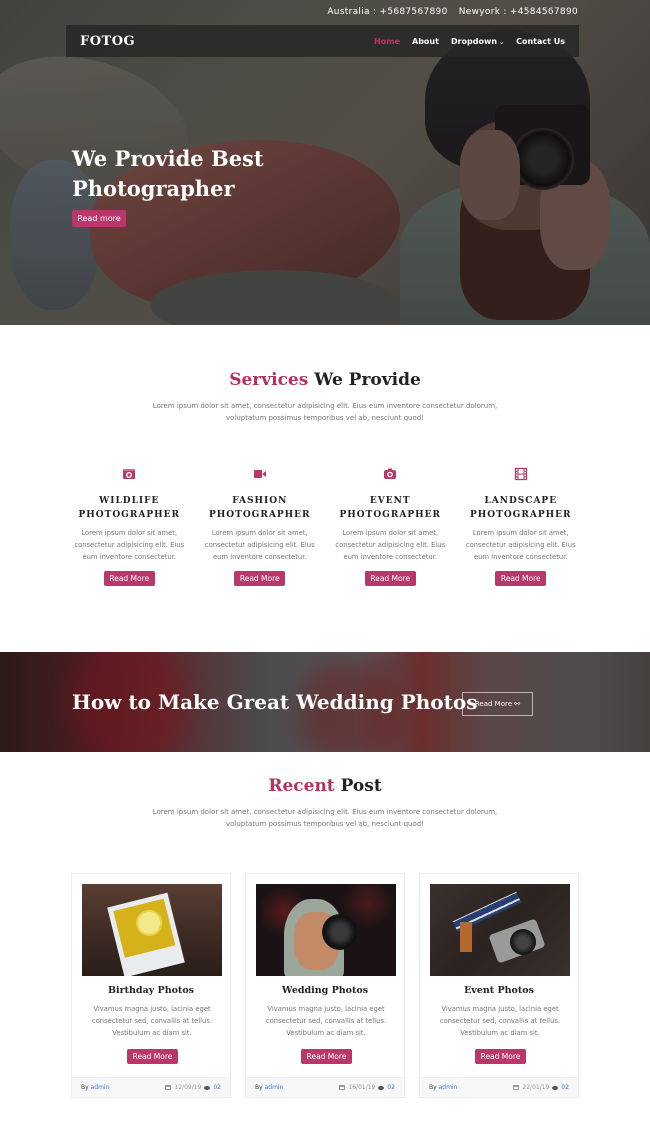 This screenshot has height=1137, width=650. I want to click on nav-item-dropdown: Dropdown ⌄, so click(477, 41).